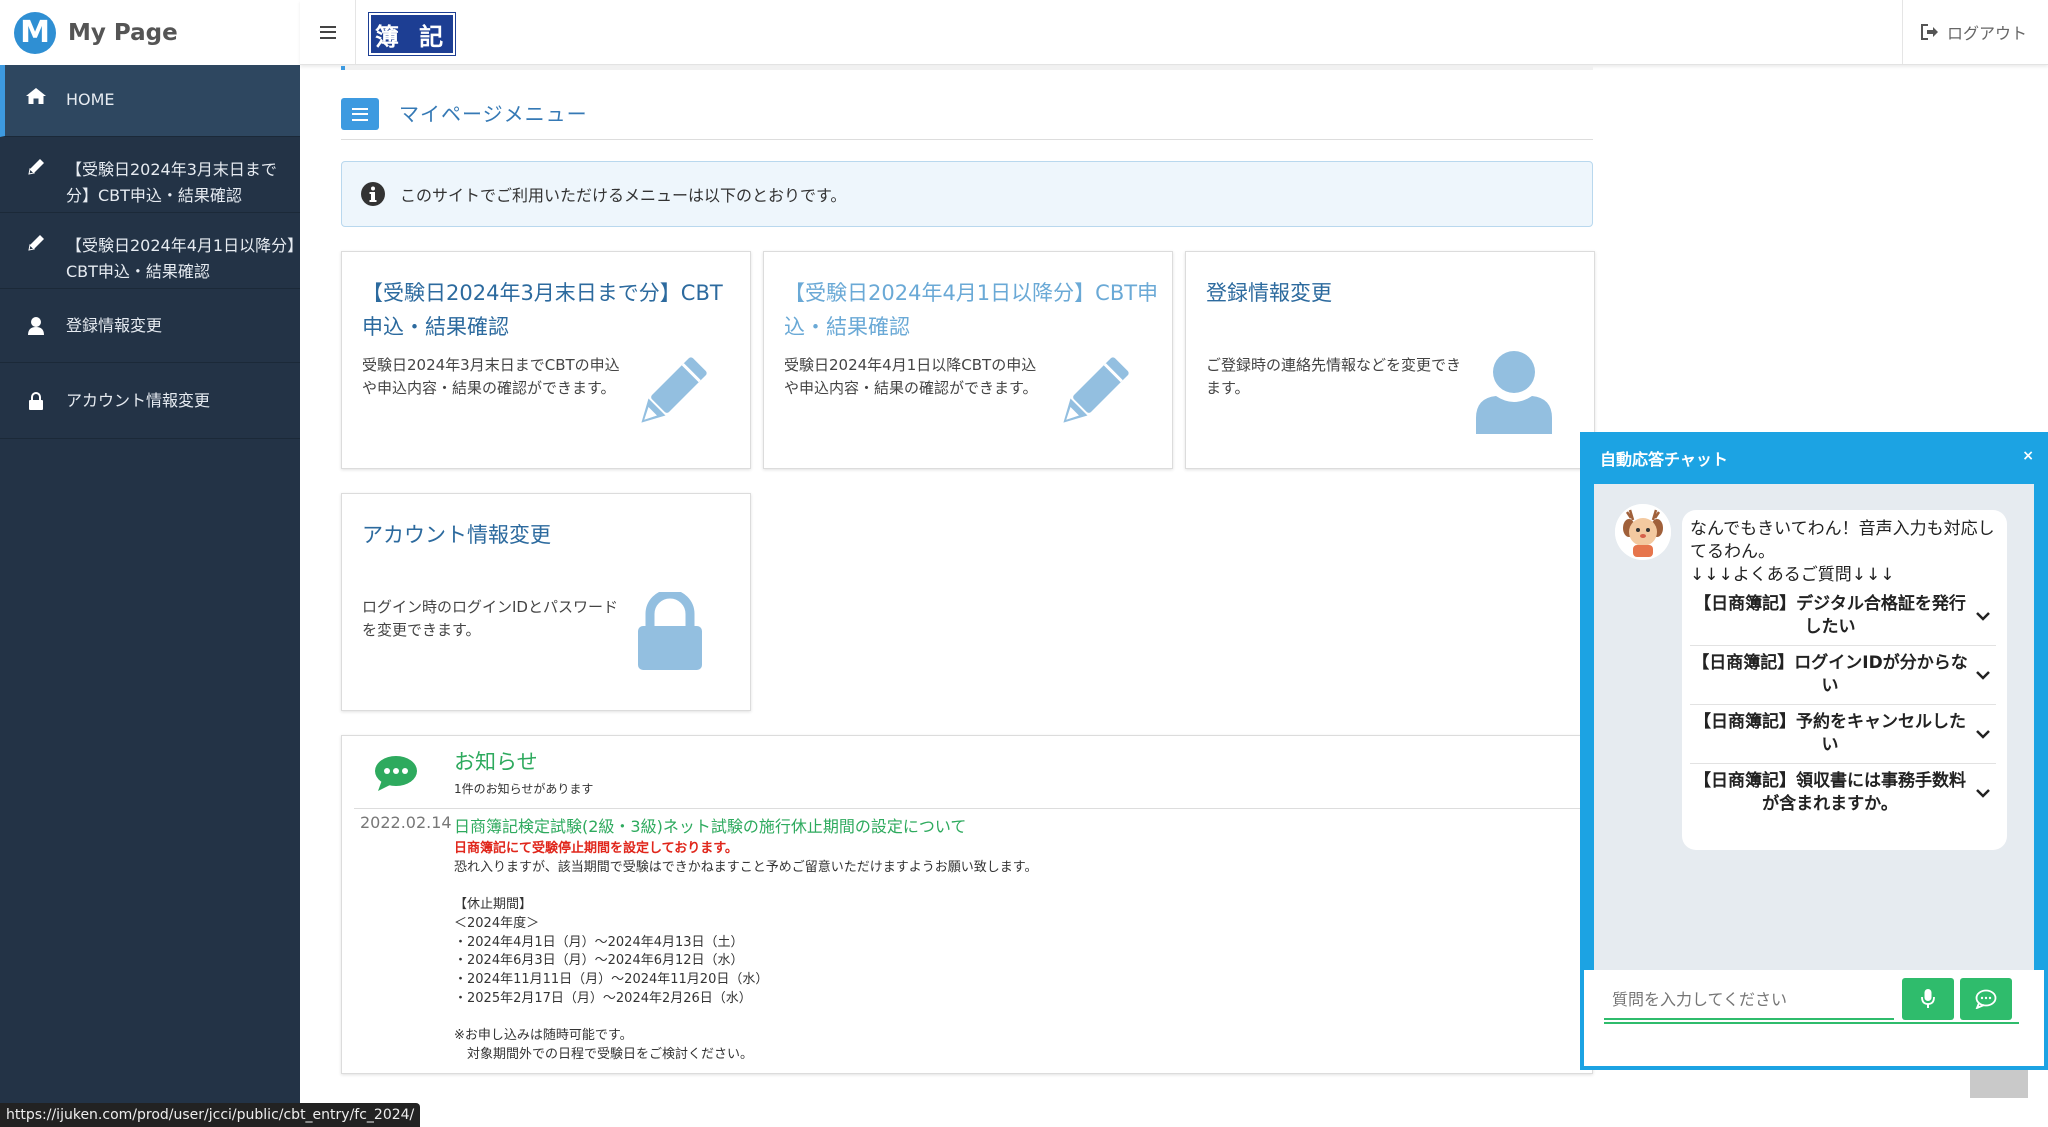 The width and height of the screenshot is (2048, 1127). I want to click on chat-close-button: ×, so click(2028, 456).